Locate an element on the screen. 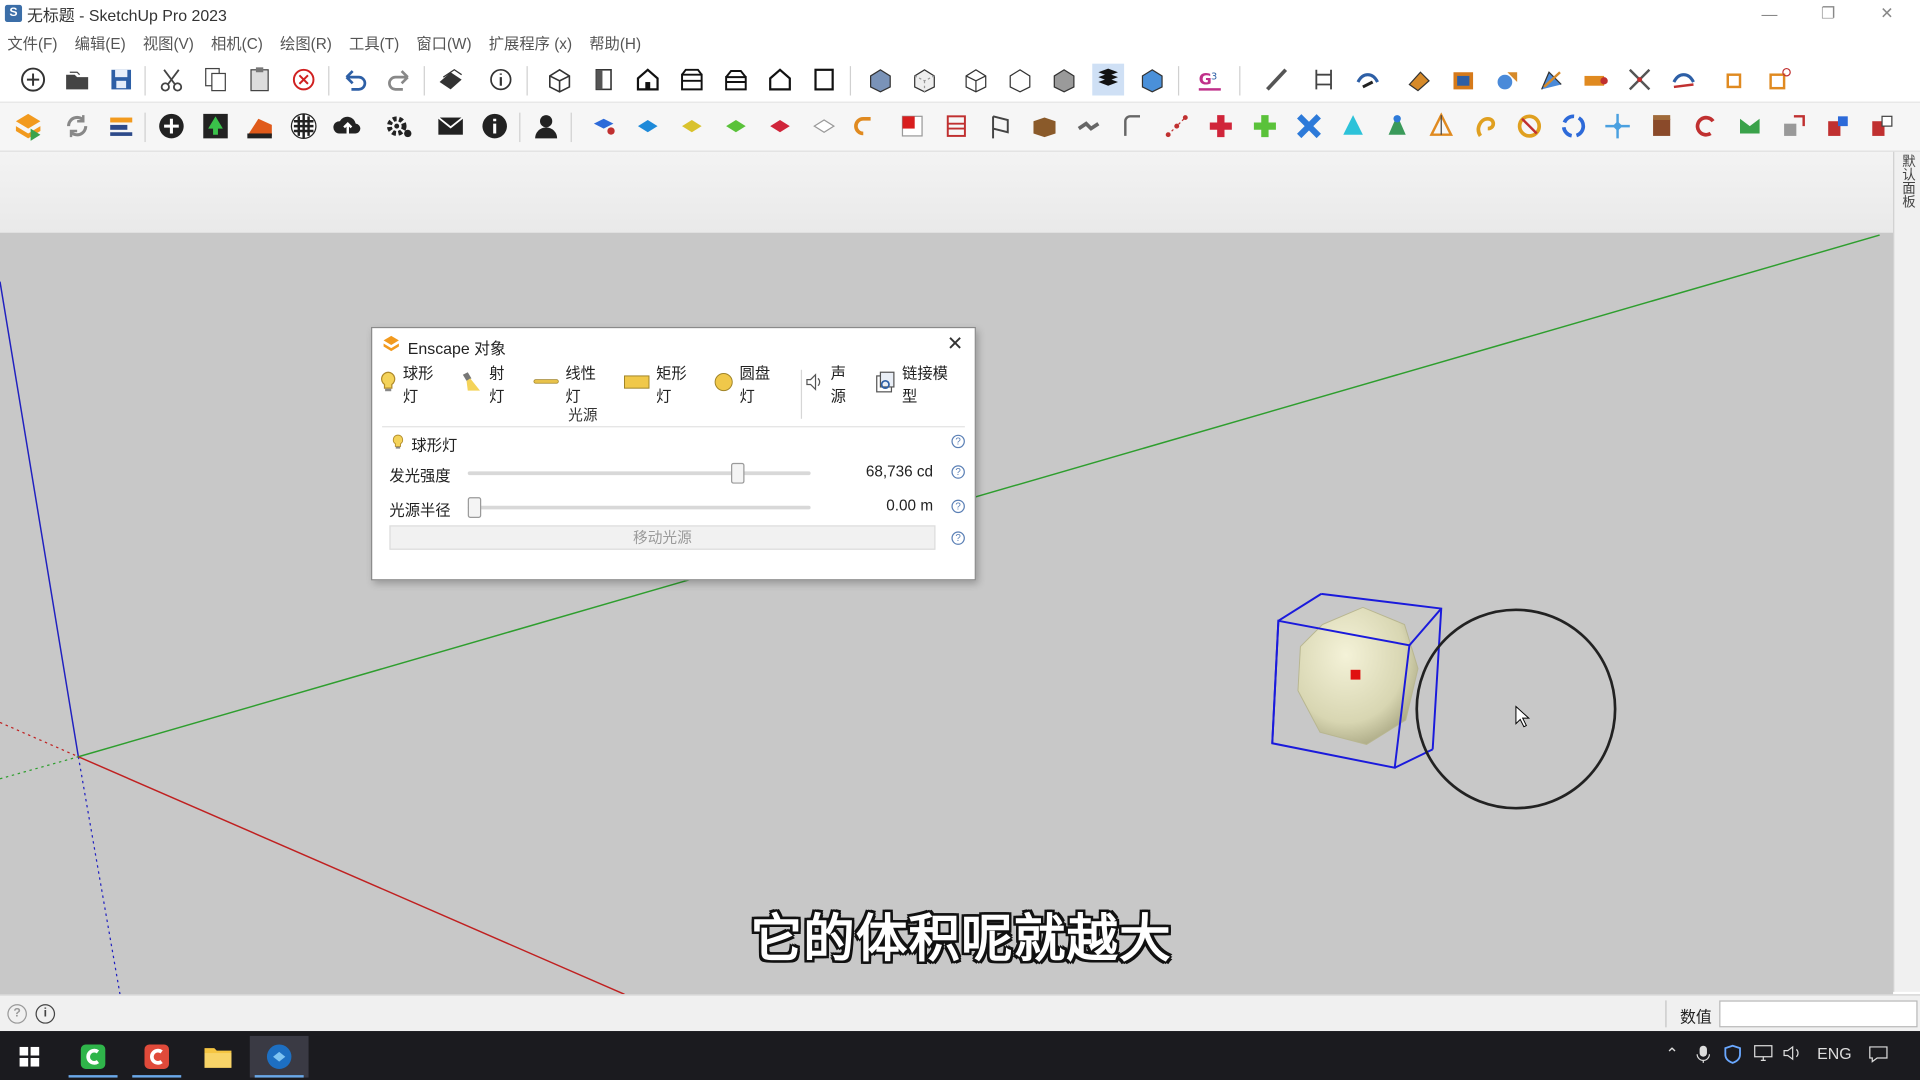 The image size is (1920, 1080). monochrome-icon is located at coordinates (1152, 80).